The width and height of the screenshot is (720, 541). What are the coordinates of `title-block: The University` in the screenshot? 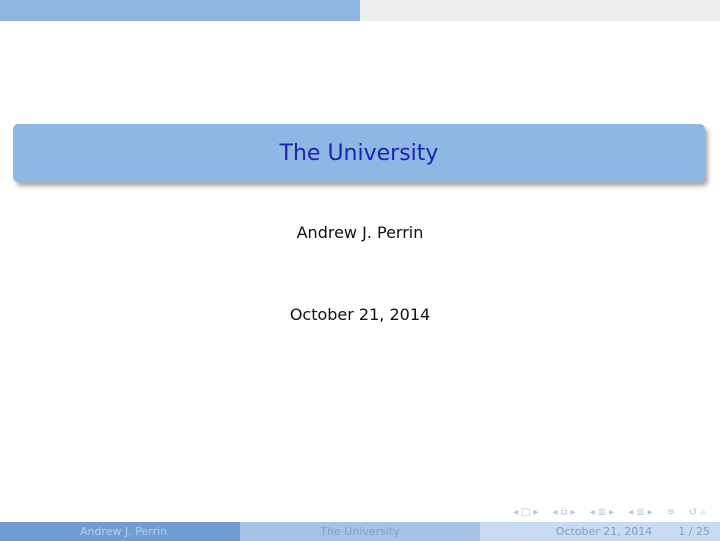 It's located at (359, 153).